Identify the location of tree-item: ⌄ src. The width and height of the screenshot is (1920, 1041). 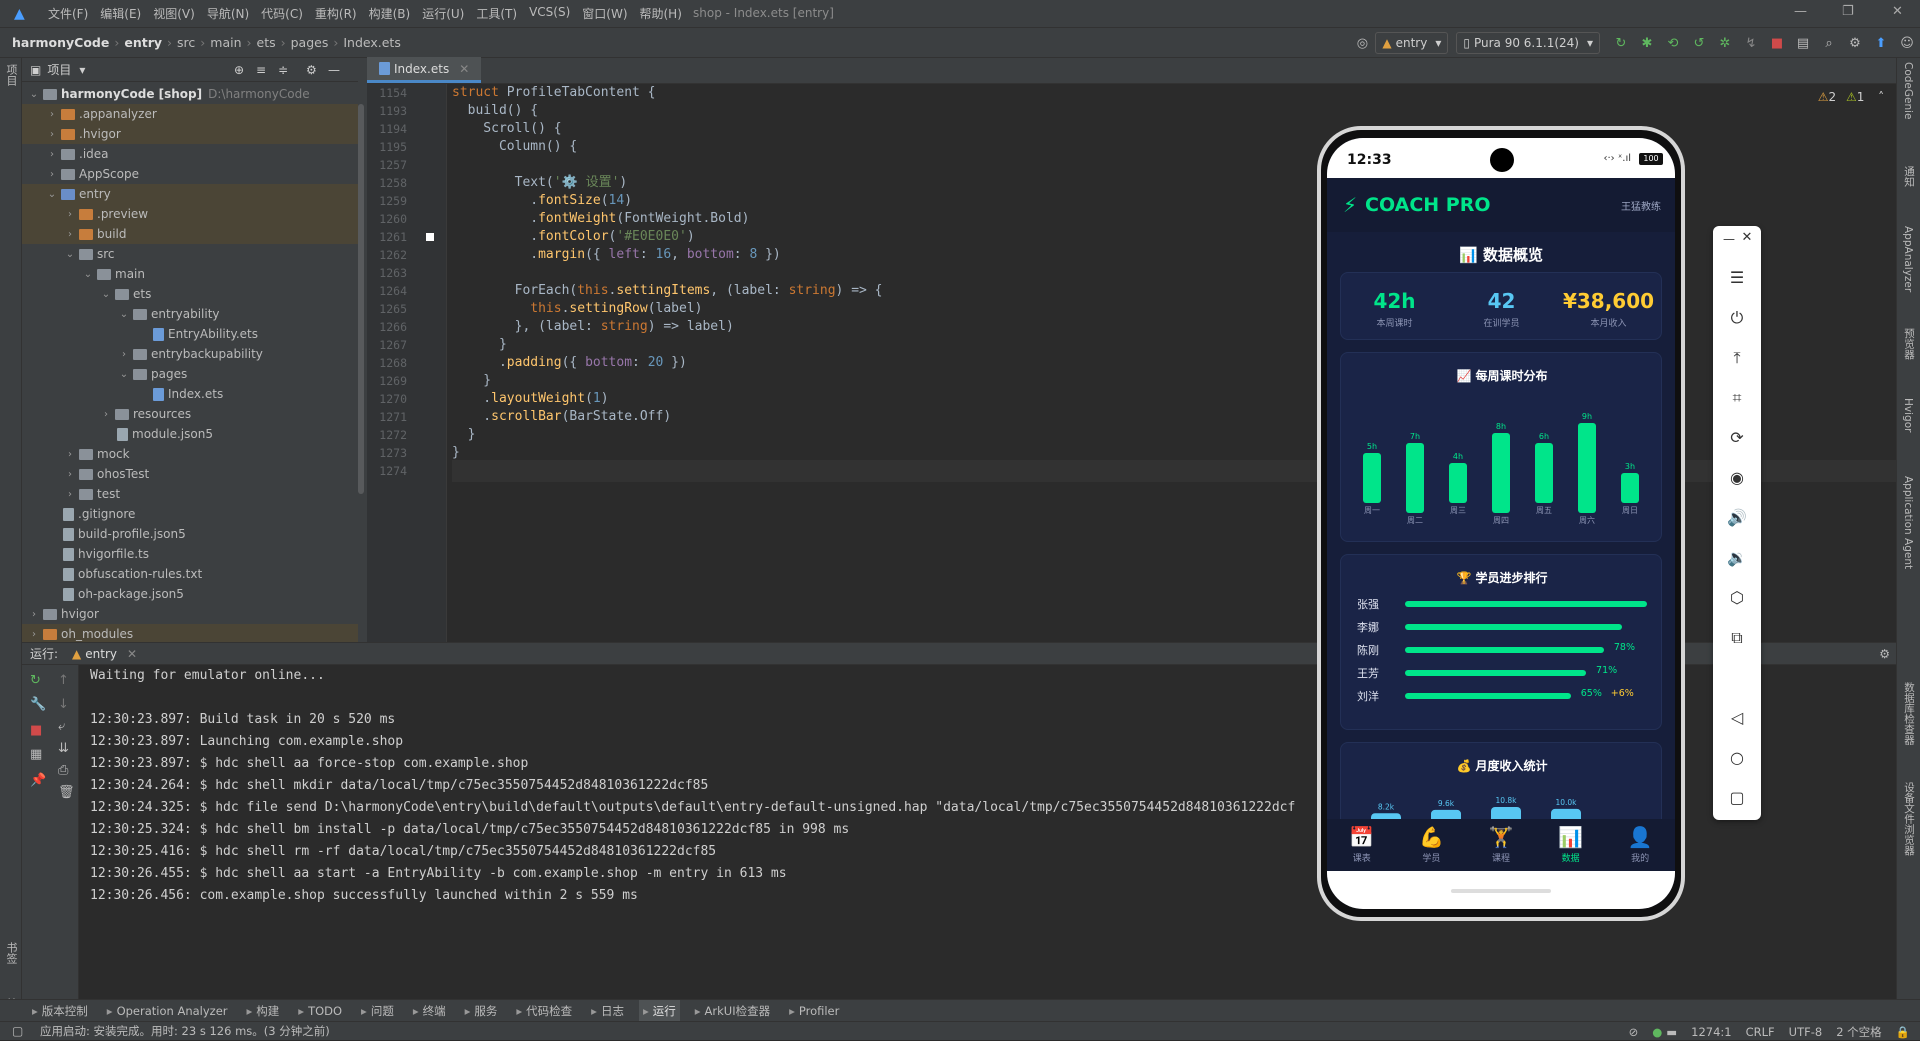
(194, 254).